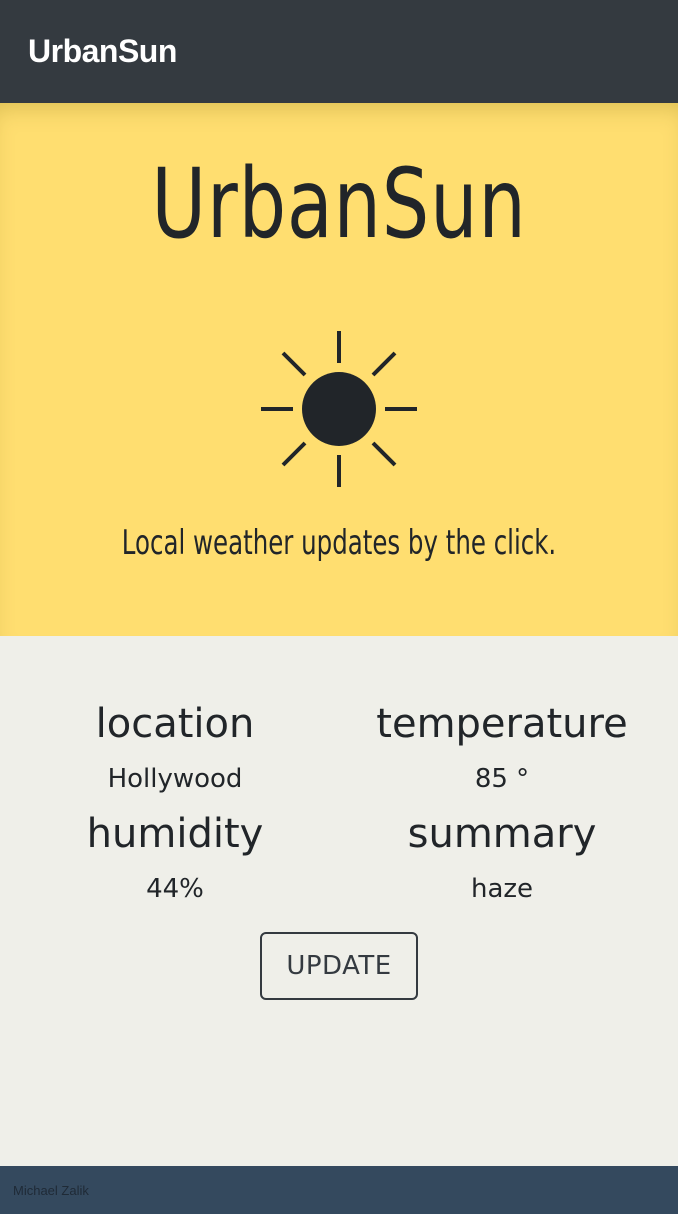  I want to click on temperature-block: temperature 85 °, so click(502, 748).